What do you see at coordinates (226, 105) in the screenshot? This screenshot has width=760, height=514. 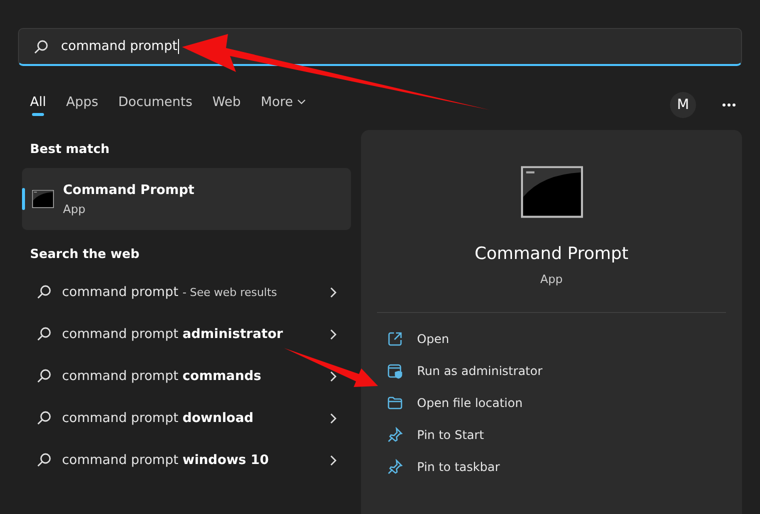 I see `filter-tab: Web` at bounding box center [226, 105].